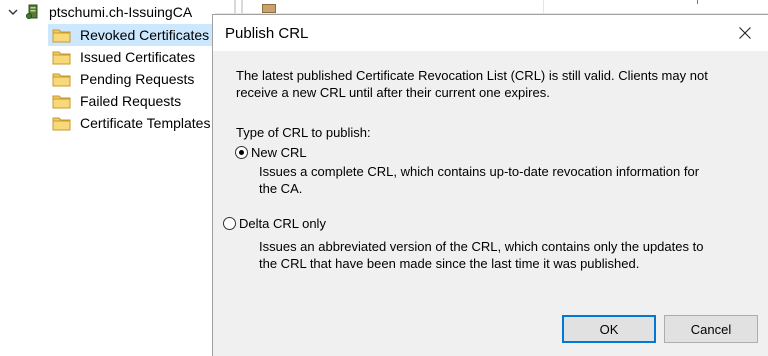 The height and width of the screenshot is (356, 768). Describe the element at coordinates (303, 132) in the screenshot. I see `crl-type-label: Type of CRL to publish:` at that location.